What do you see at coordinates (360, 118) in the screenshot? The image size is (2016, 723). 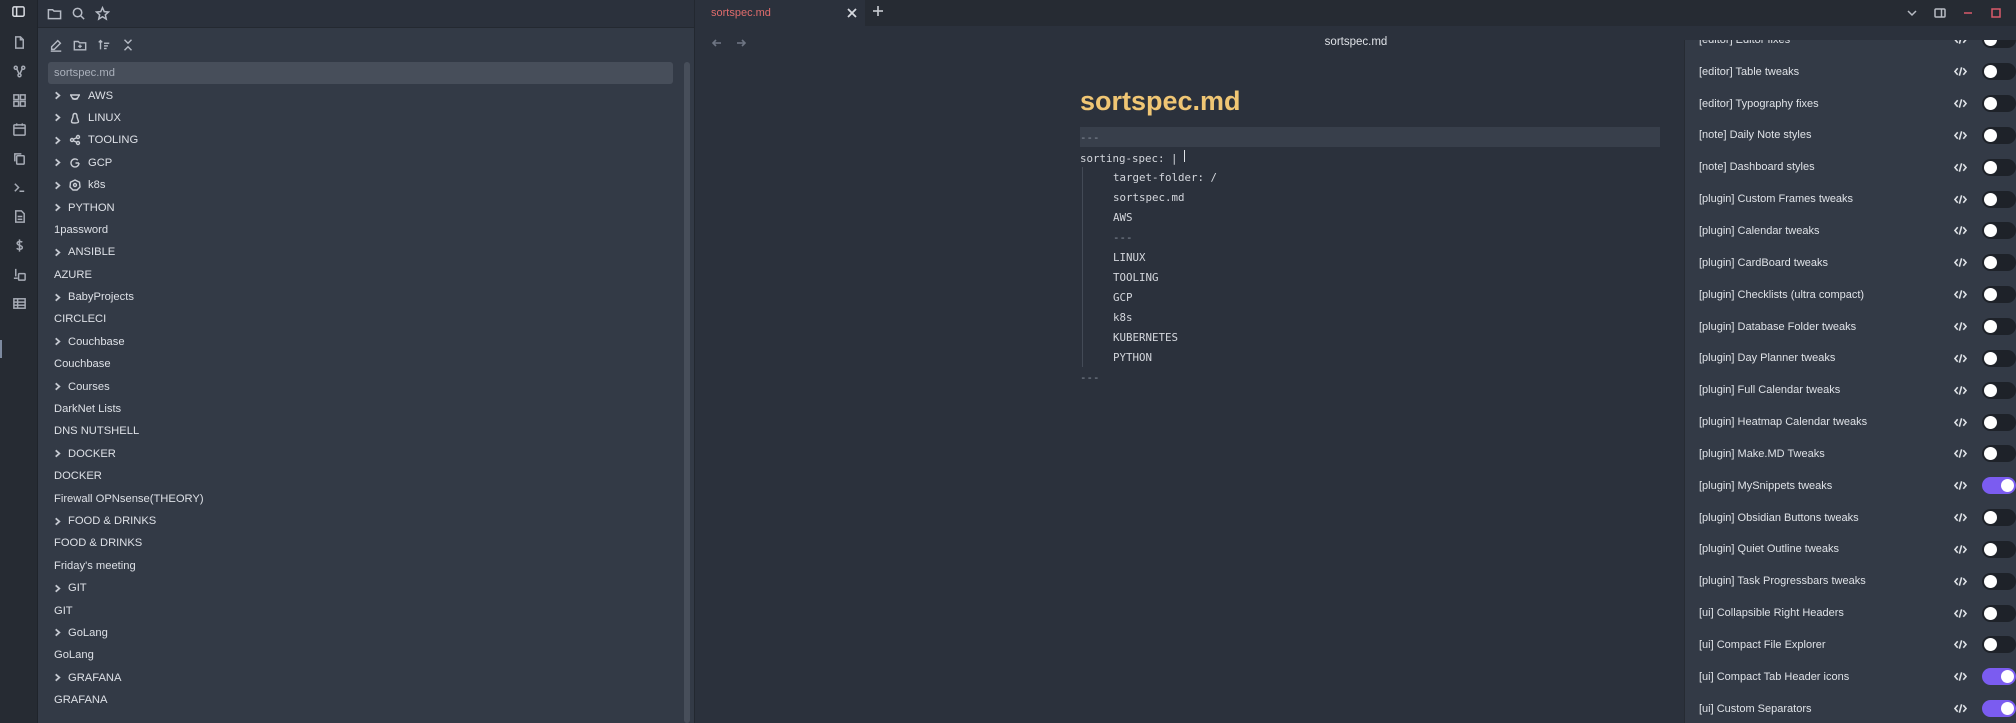 I see `folder-item: LINUX` at bounding box center [360, 118].